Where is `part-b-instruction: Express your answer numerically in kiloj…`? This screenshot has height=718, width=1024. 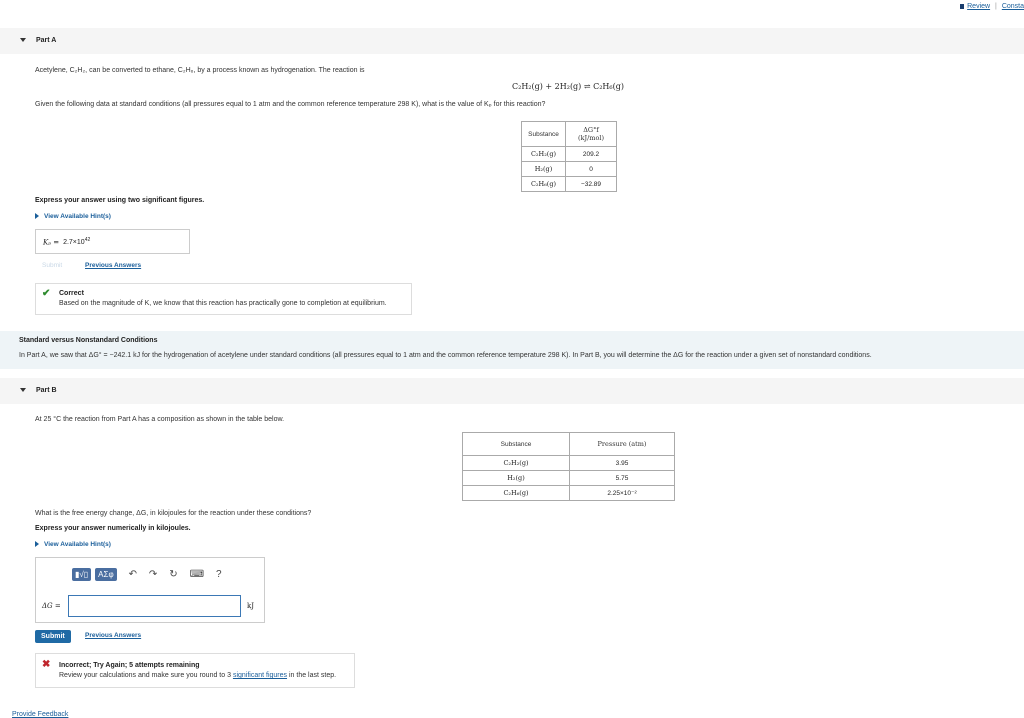
part-b-instruction: Express your answer numerically in kiloj… is located at coordinates (113, 528).